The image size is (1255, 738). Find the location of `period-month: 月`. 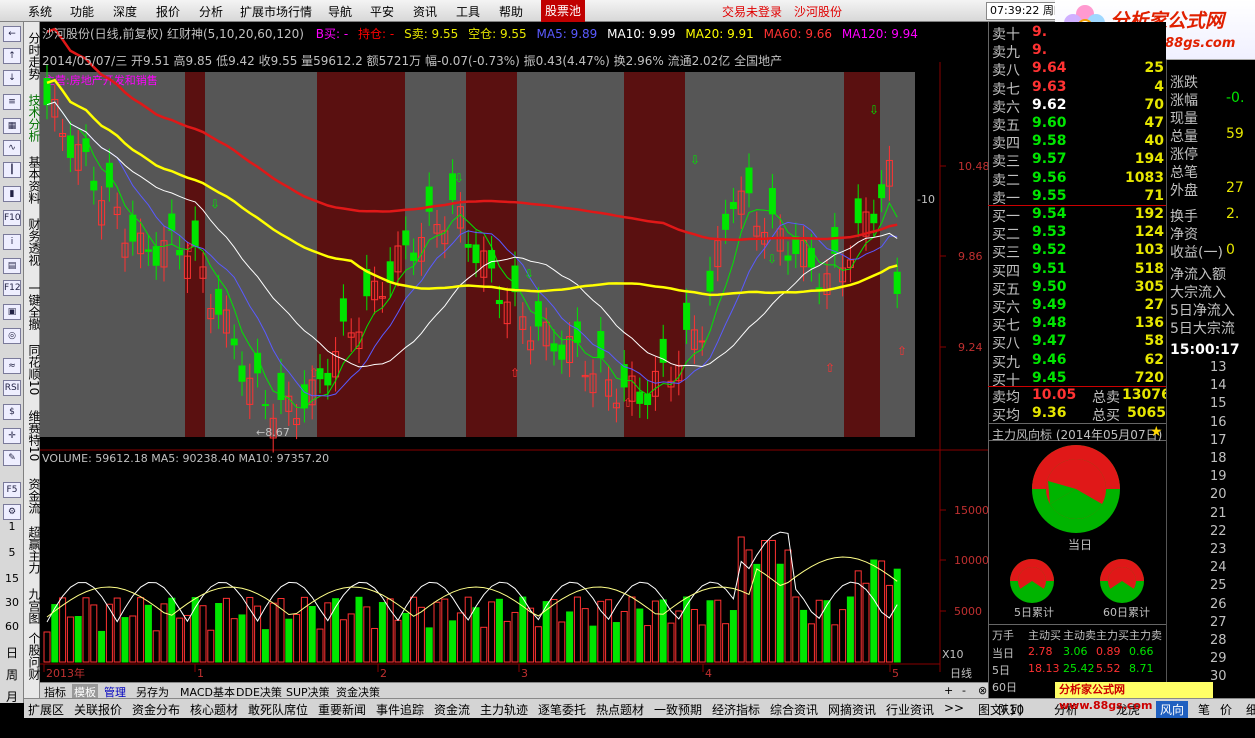

period-month: 月 is located at coordinates (12, 696).